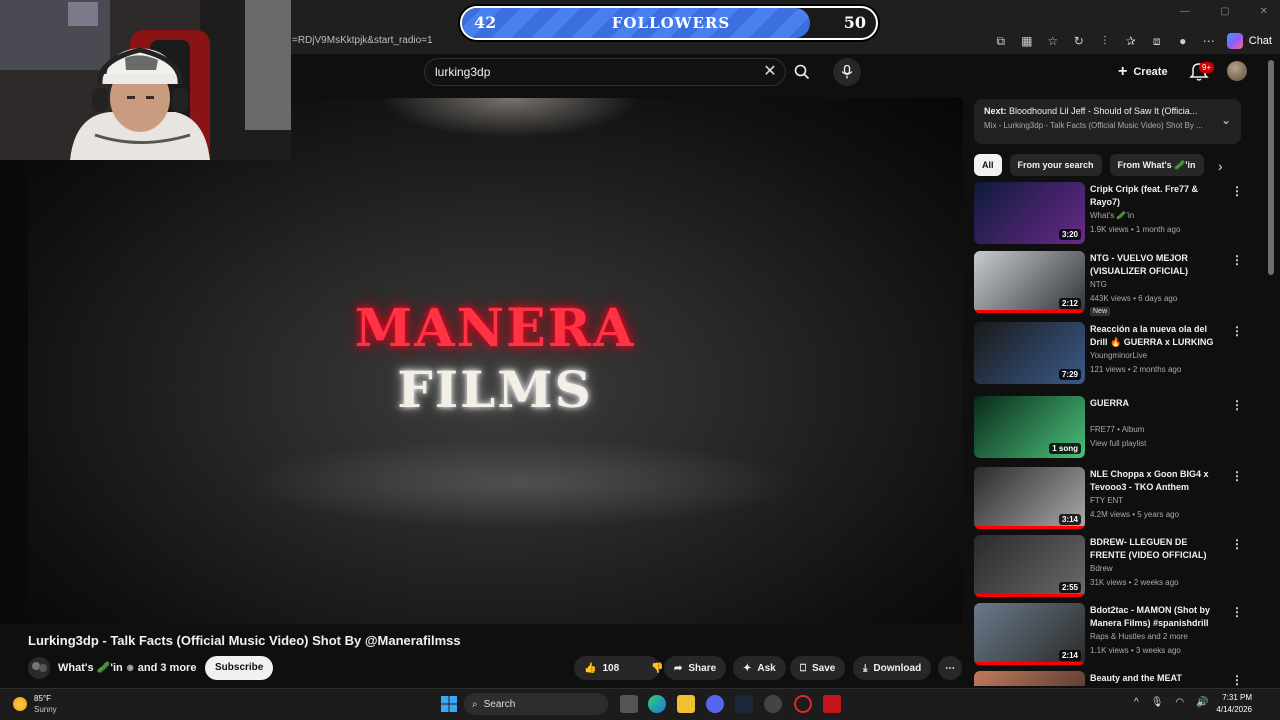  What do you see at coordinates (832, 704) in the screenshot?
I see `acrobat-icon` at bounding box center [832, 704].